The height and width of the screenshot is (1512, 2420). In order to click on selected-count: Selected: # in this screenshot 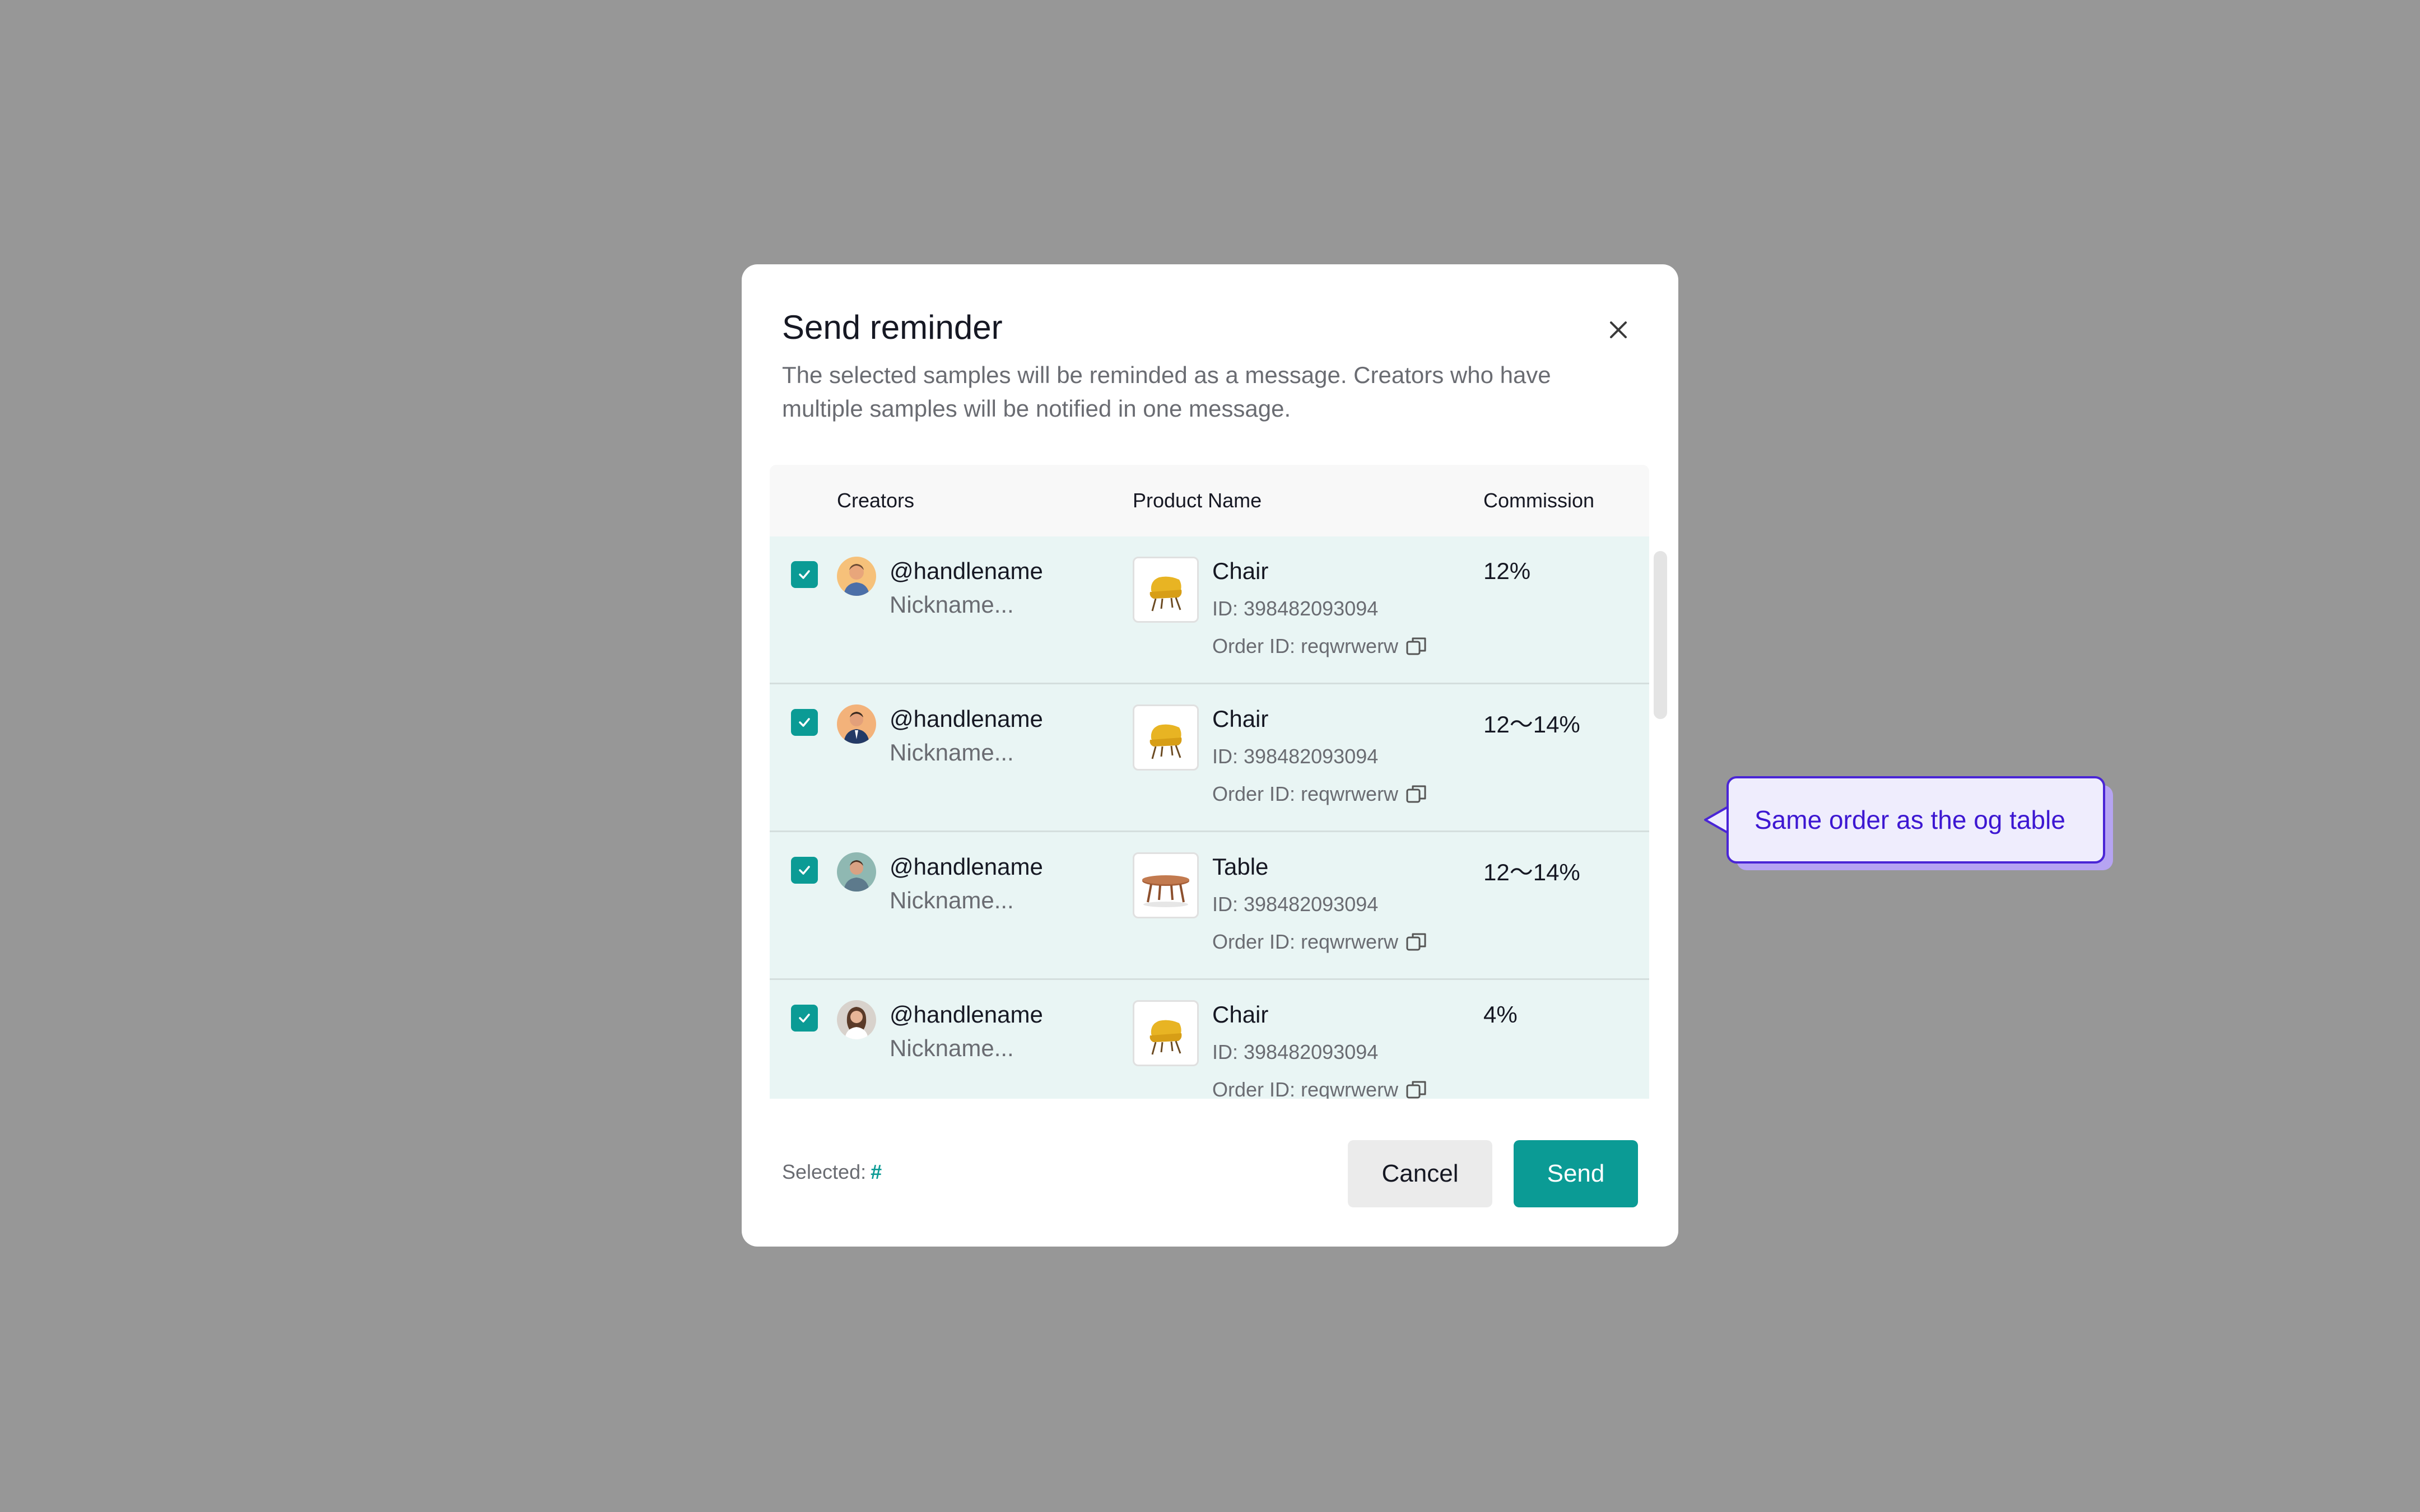, I will do `click(832, 1172)`.